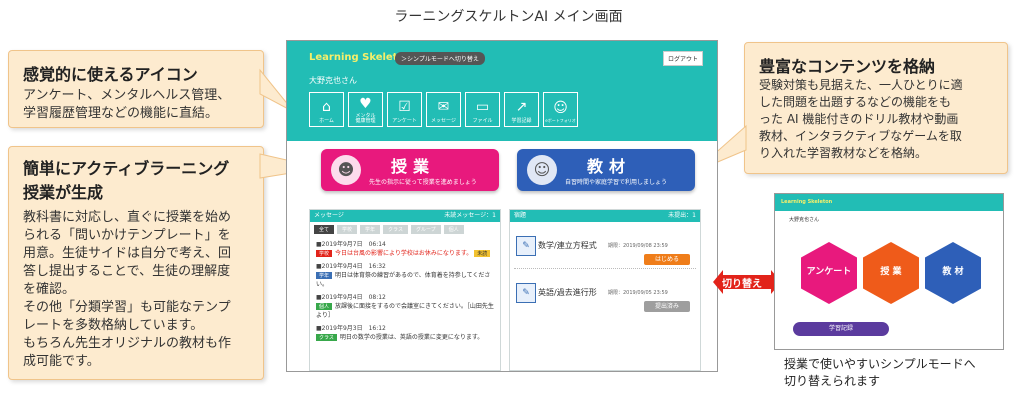 Image resolution: width=1017 pixels, height=410 pixels. I want to click on learning-record-button: ↗ 学習記録, so click(521, 109).